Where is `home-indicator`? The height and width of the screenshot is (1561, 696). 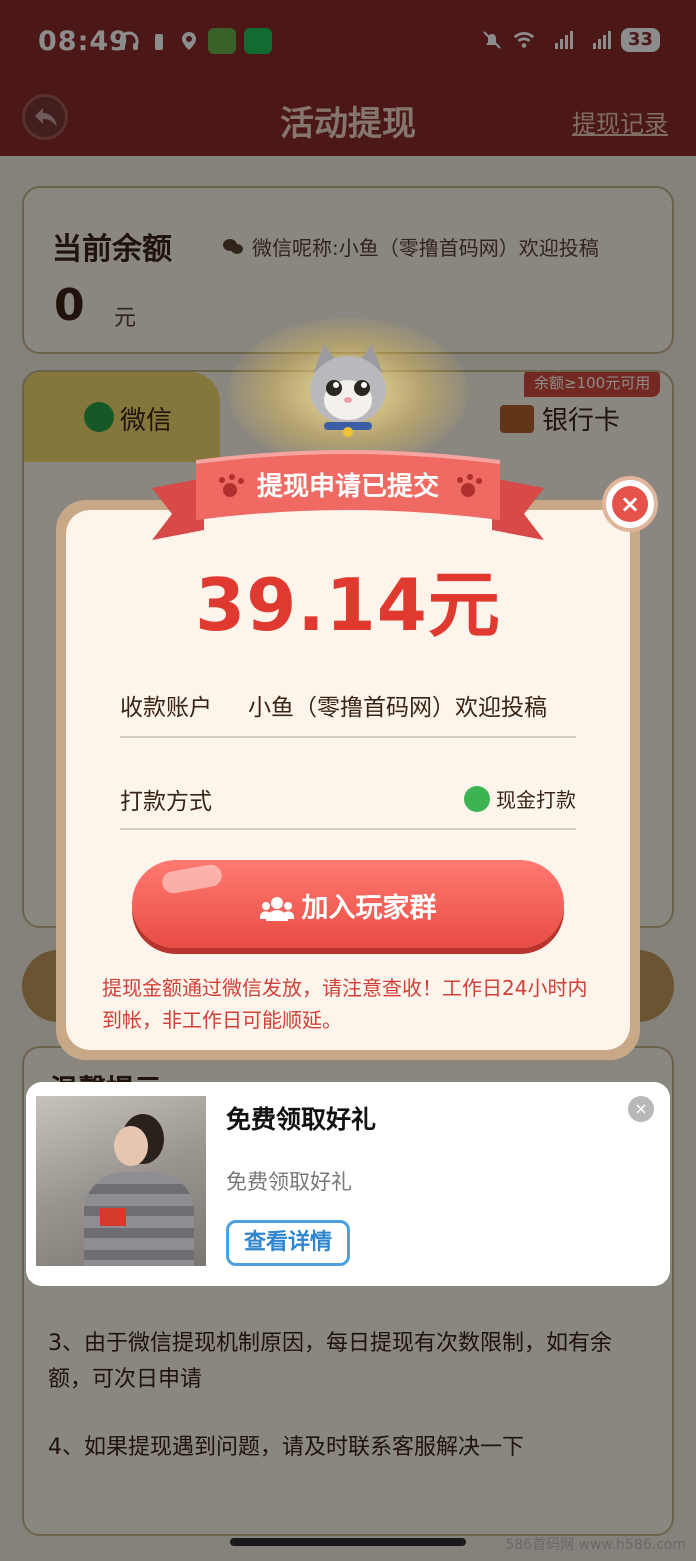 home-indicator is located at coordinates (348, 1542).